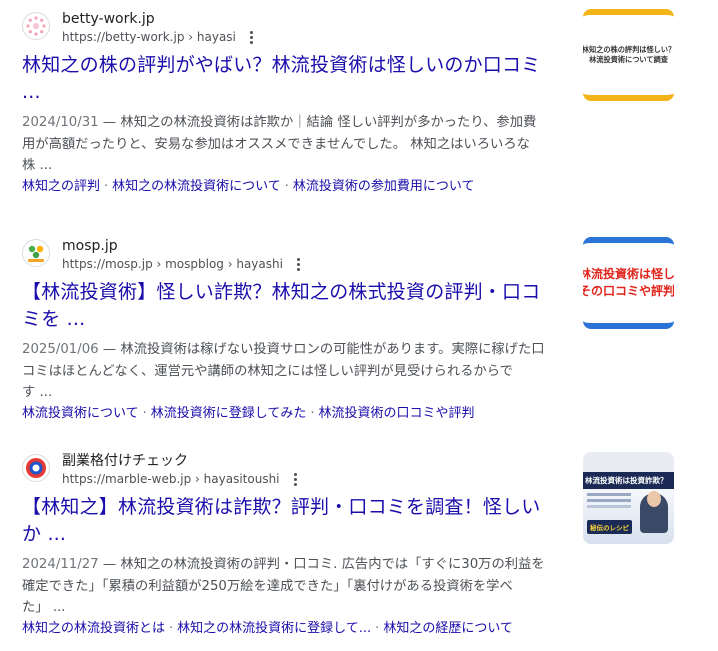 Image resolution: width=718 pixels, height=651 pixels. Describe the element at coordinates (36, 468) in the screenshot. I see `marble-web-favicon` at that location.